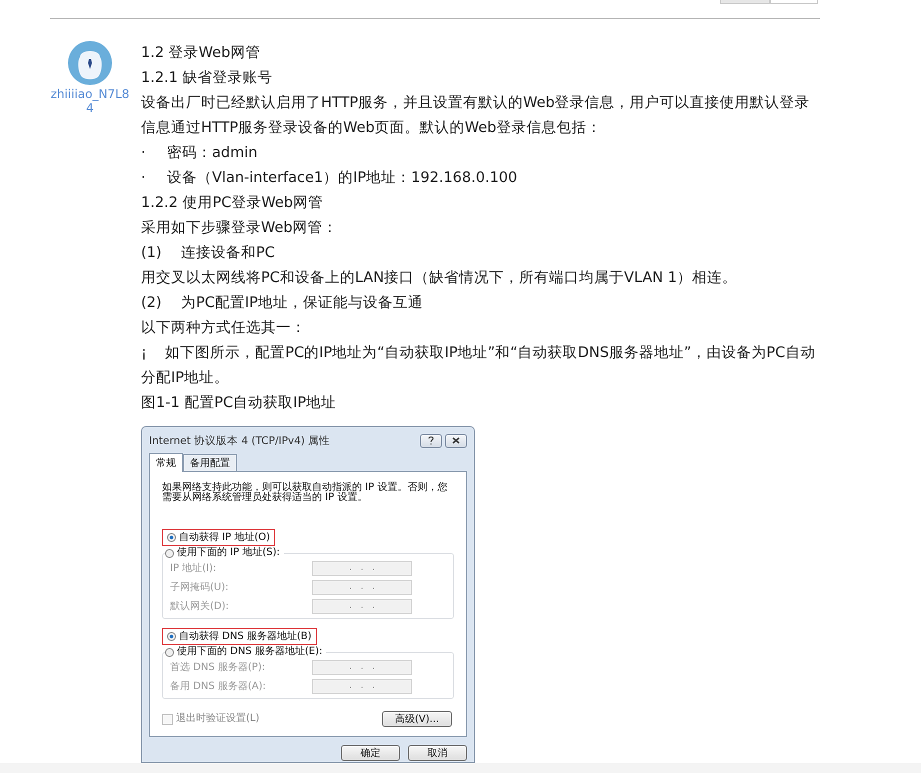  Describe the element at coordinates (218, 719) in the screenshot. I see `checkbox-label: 退出时验证设置(L)` at that location.